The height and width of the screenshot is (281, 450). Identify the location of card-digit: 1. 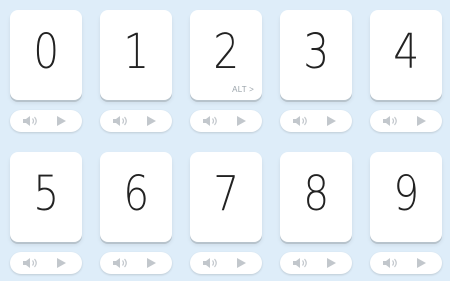
(136, 52).